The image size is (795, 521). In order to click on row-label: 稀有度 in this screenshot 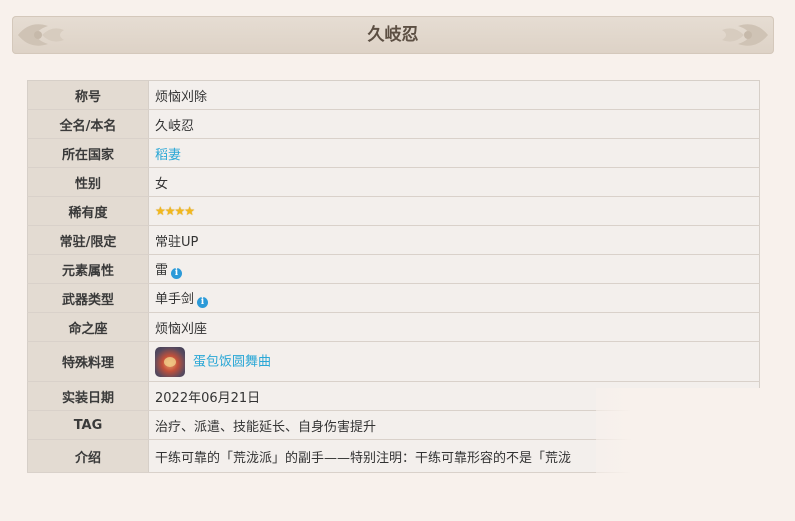, I will do `click(88, 211)`.